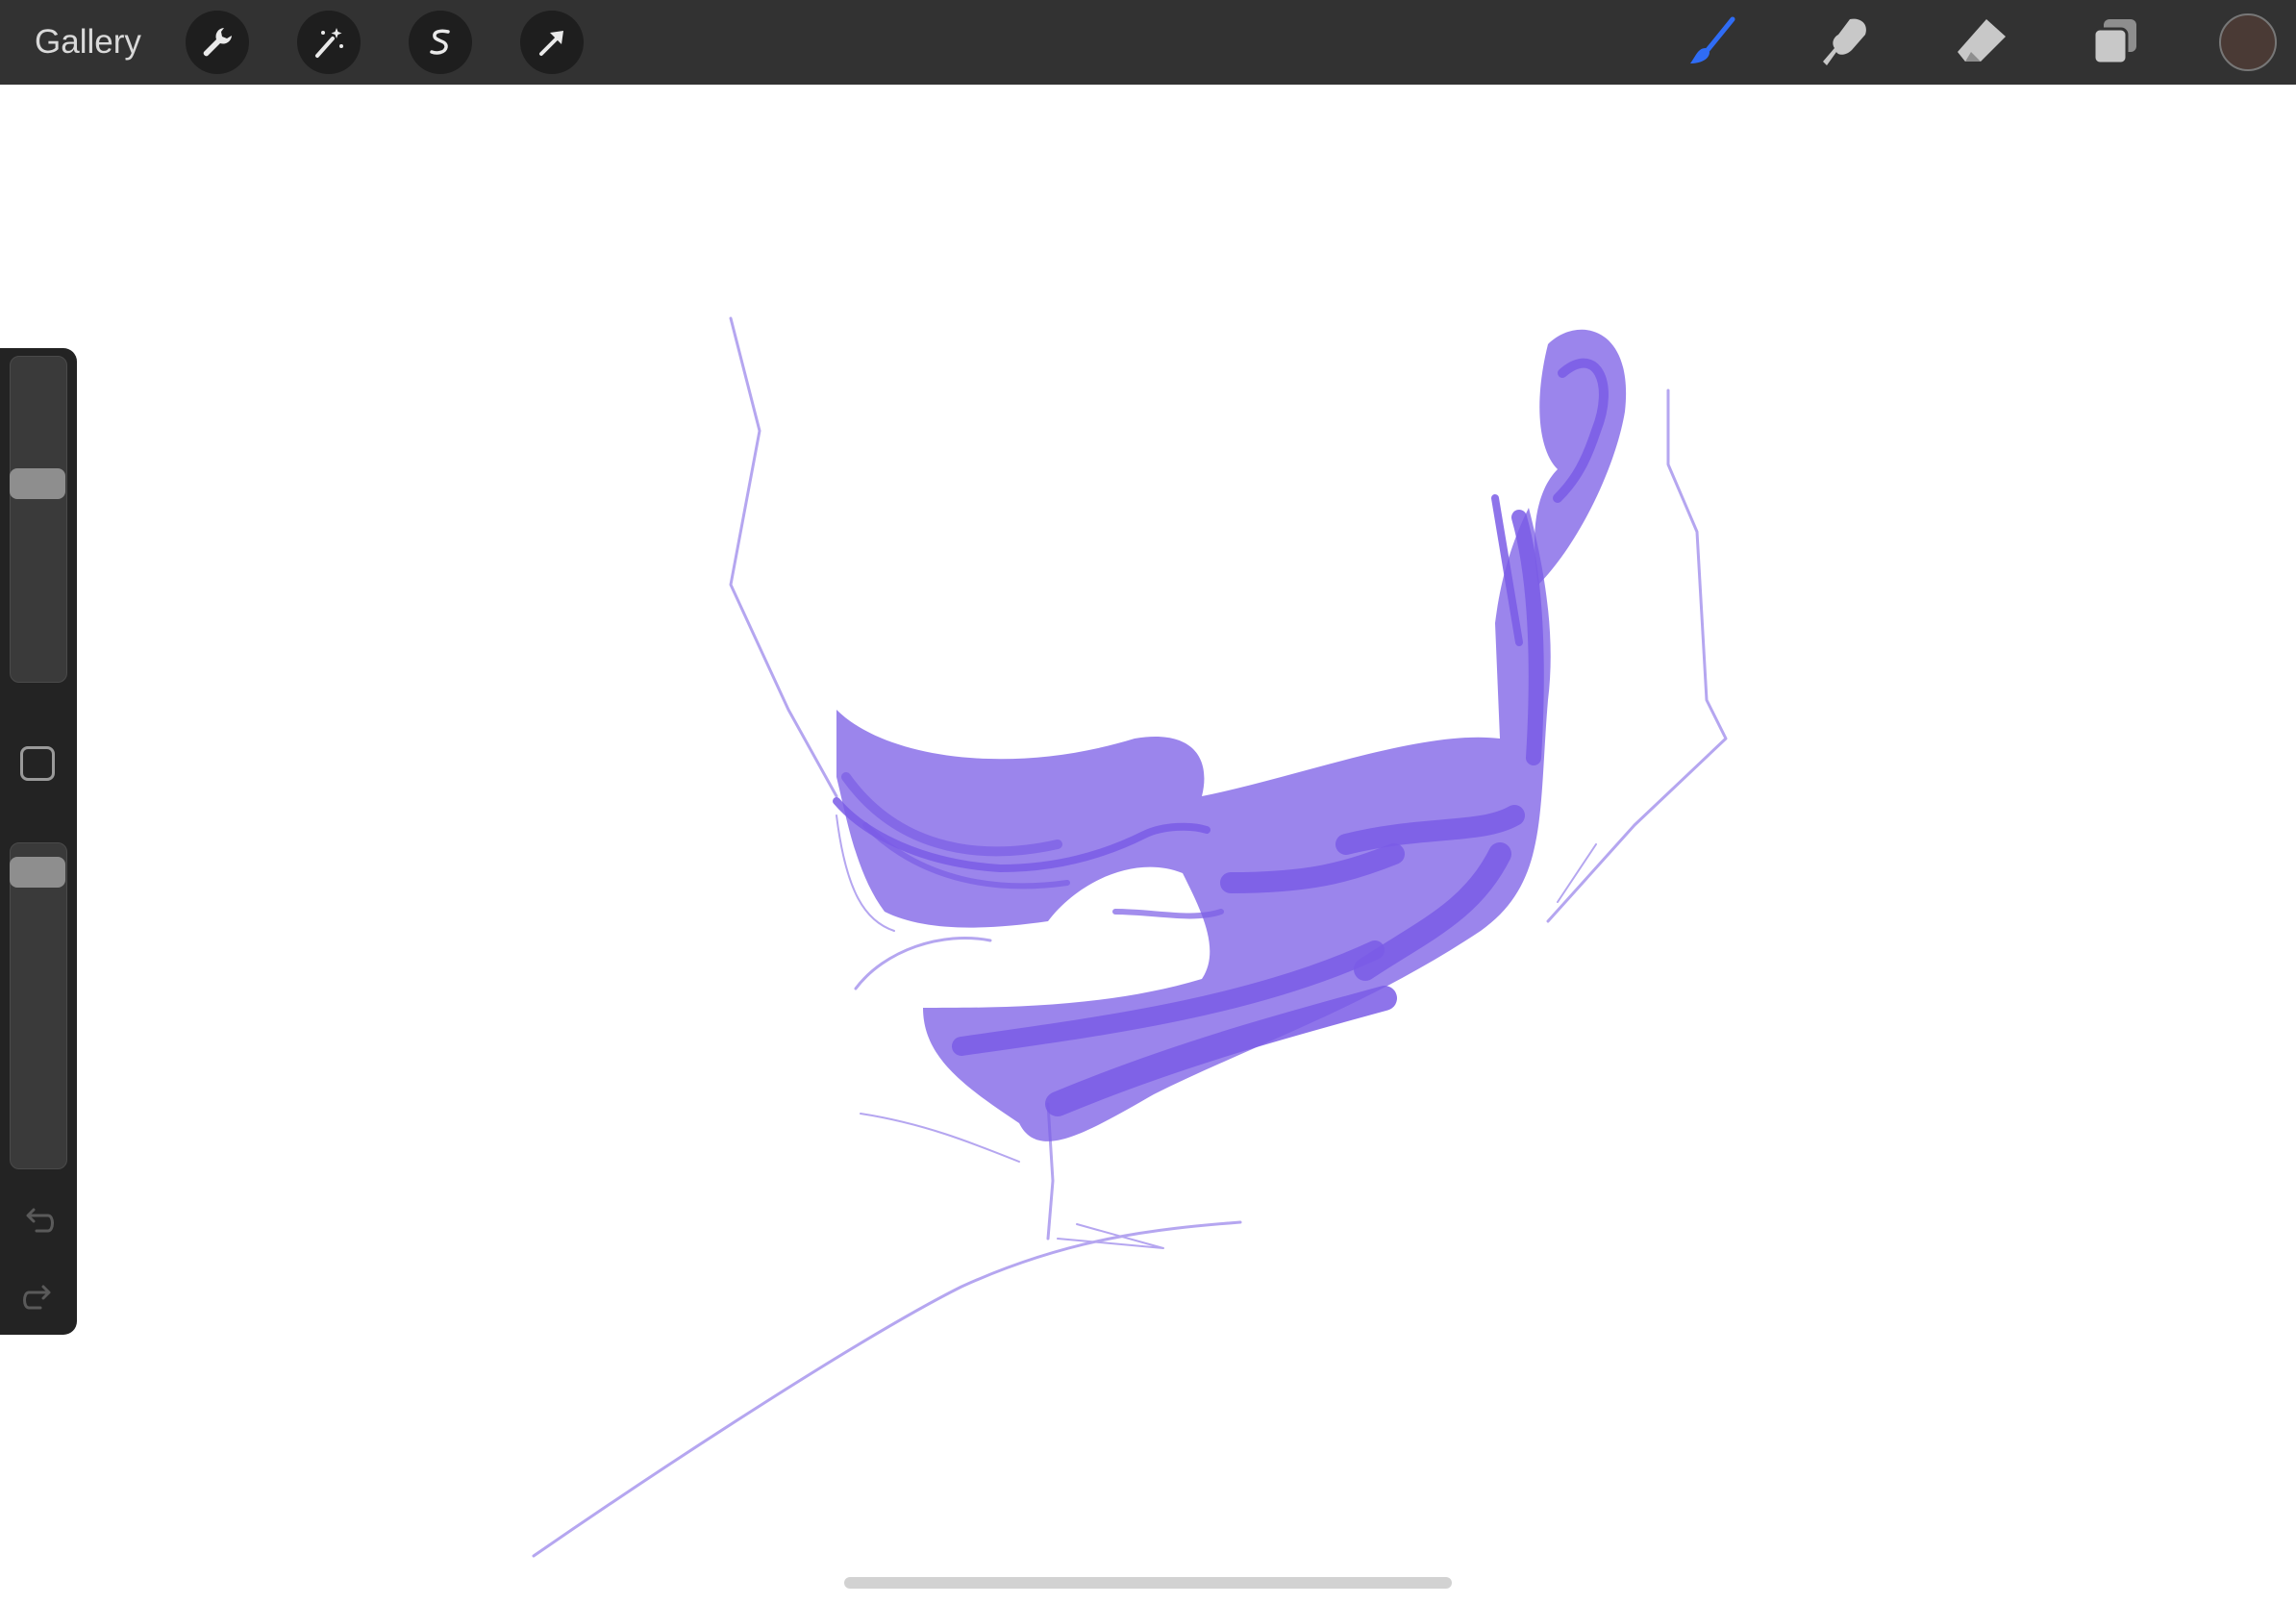 Image resolution: width=2296 pixels, height=1604 pixels. I want to click on brush-button, so click(1711, 42).